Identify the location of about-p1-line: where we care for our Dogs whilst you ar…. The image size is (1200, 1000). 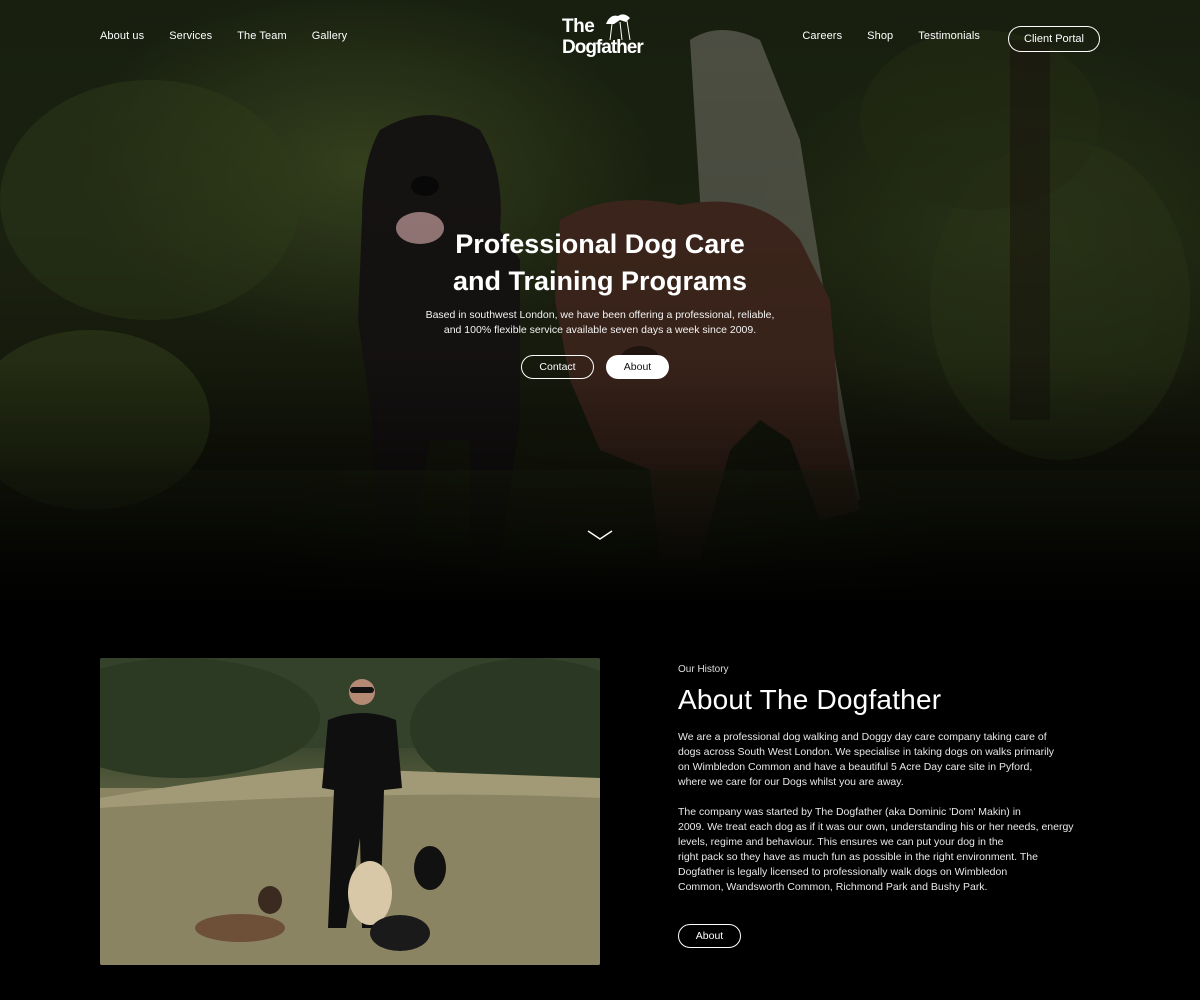
(791, 782).